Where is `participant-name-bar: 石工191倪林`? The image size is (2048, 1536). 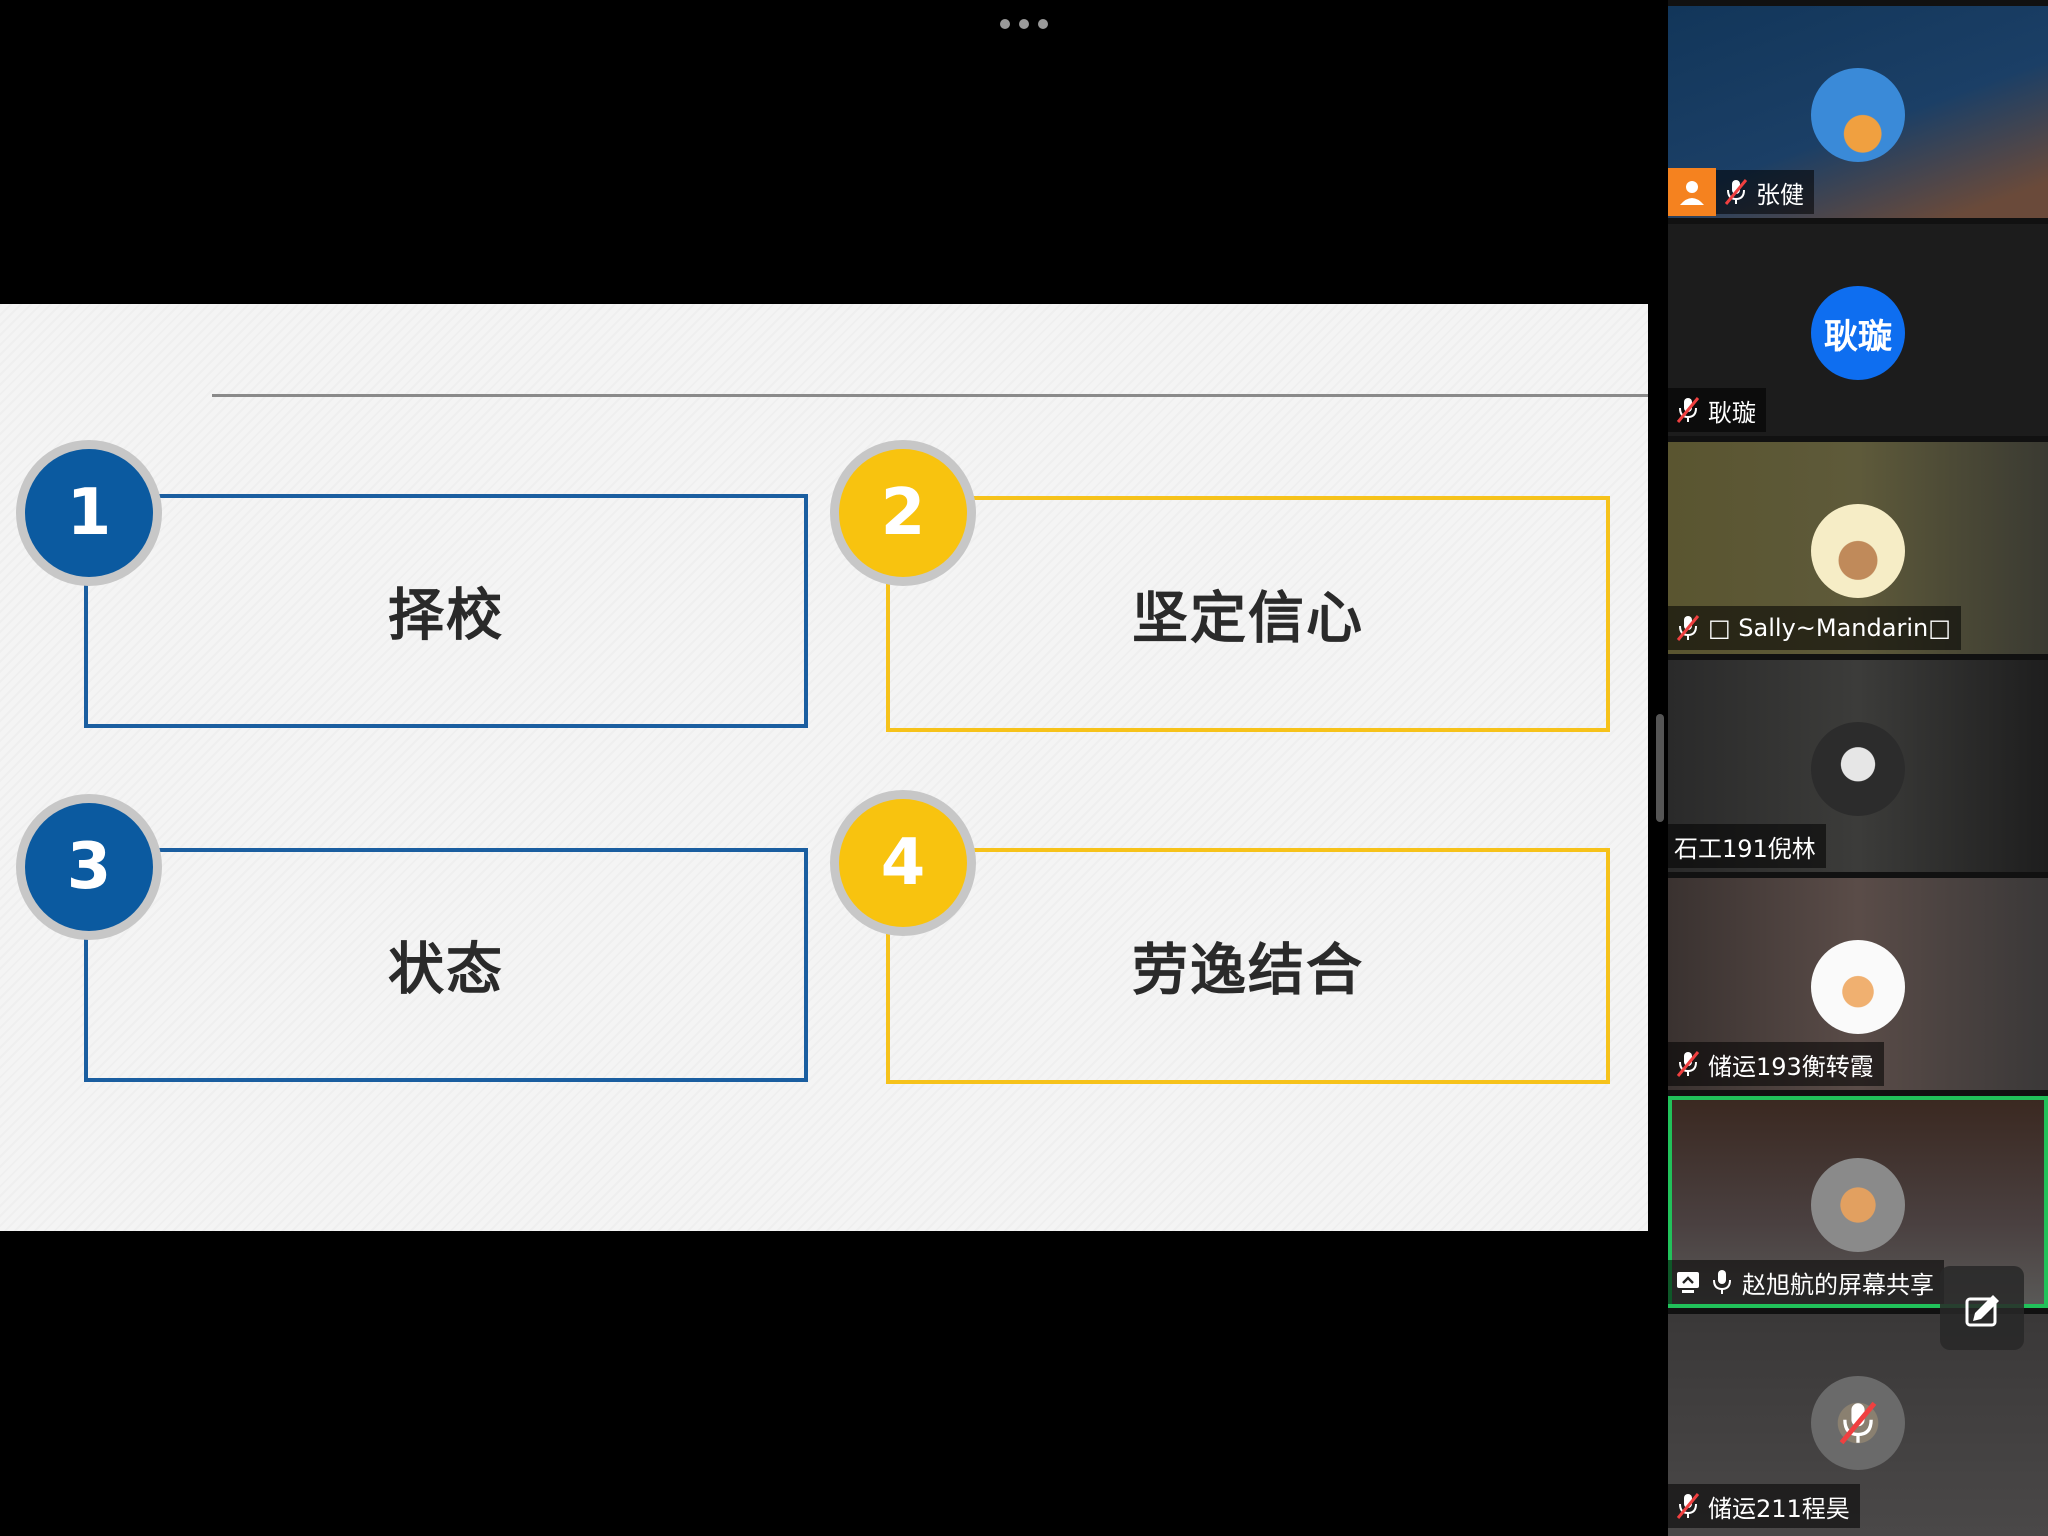 participant-name-bar: 石工191倪林 is located at coordinates (1747, 846).